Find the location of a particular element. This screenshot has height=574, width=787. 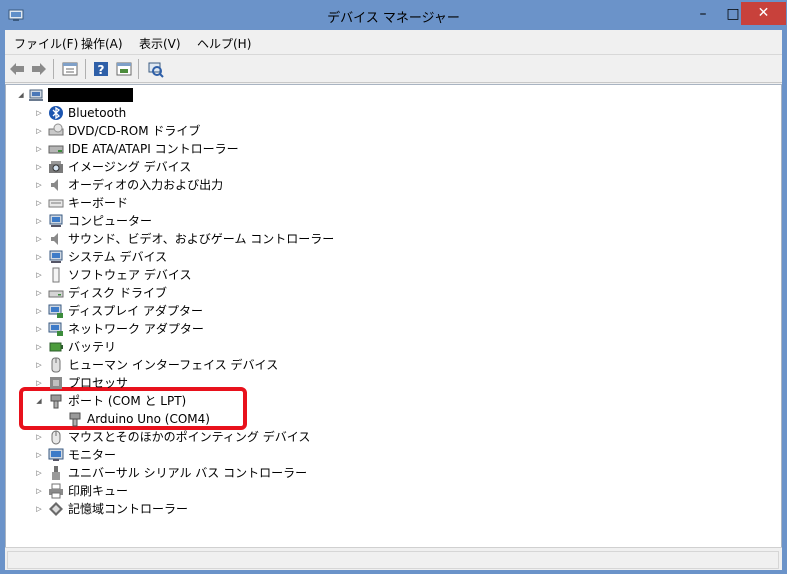

monitor-icon is located at coordinates (56, 454).